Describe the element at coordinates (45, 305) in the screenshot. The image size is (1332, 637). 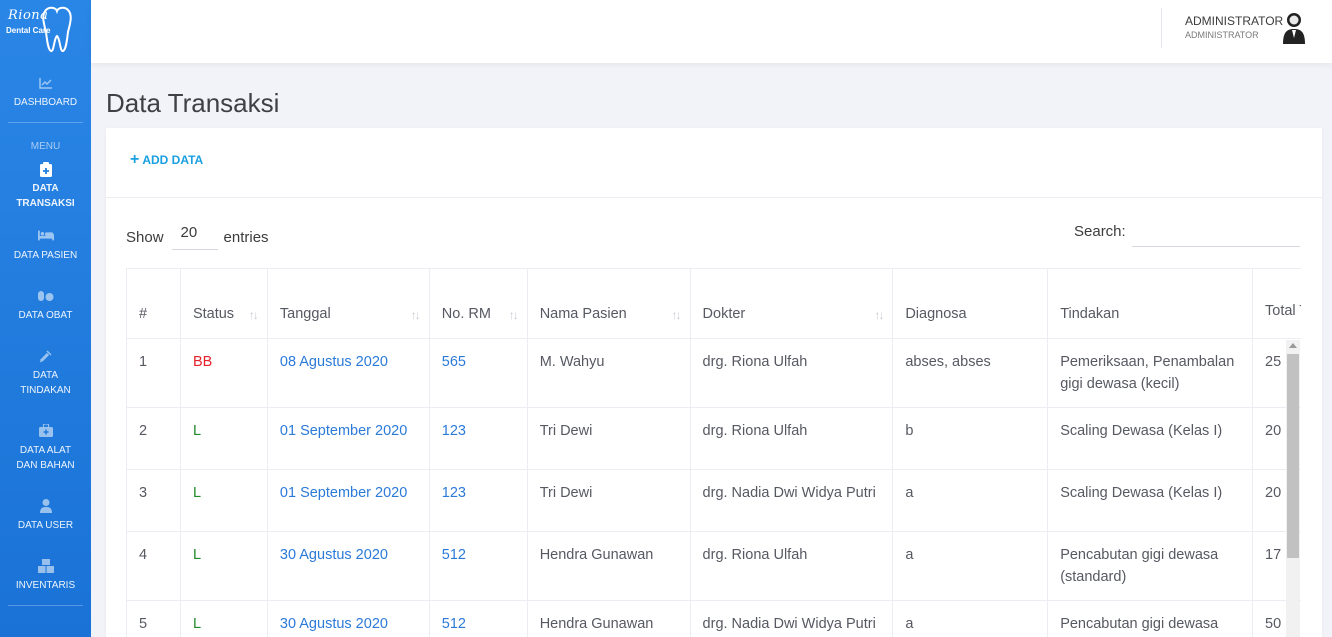
I see `sidebar-item-data-obat: DATA OBAT` at that location.